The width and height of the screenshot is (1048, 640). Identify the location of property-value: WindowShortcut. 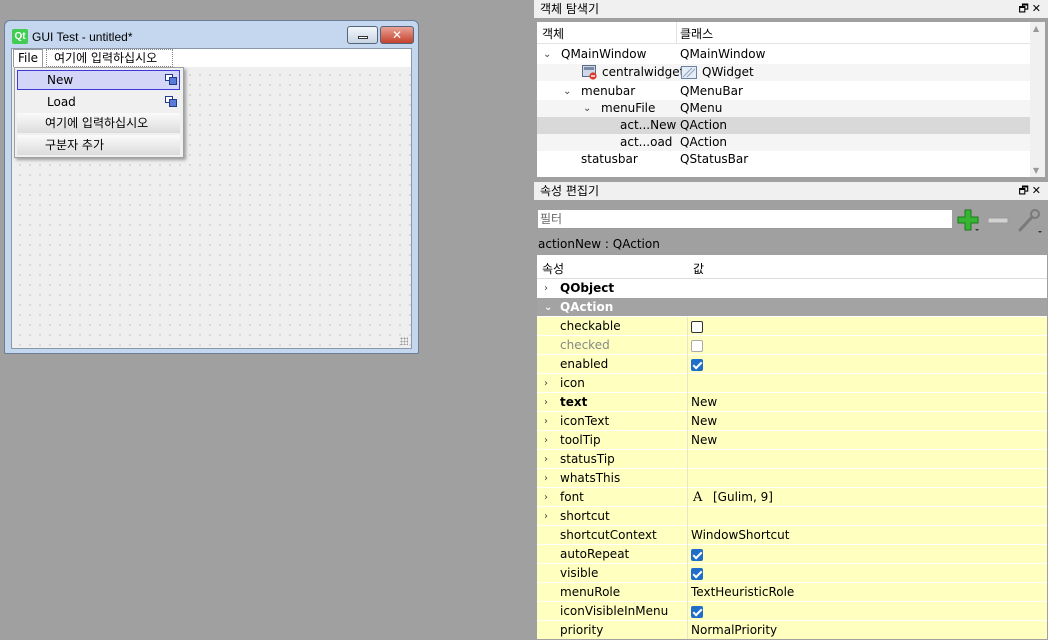
(740, 535).